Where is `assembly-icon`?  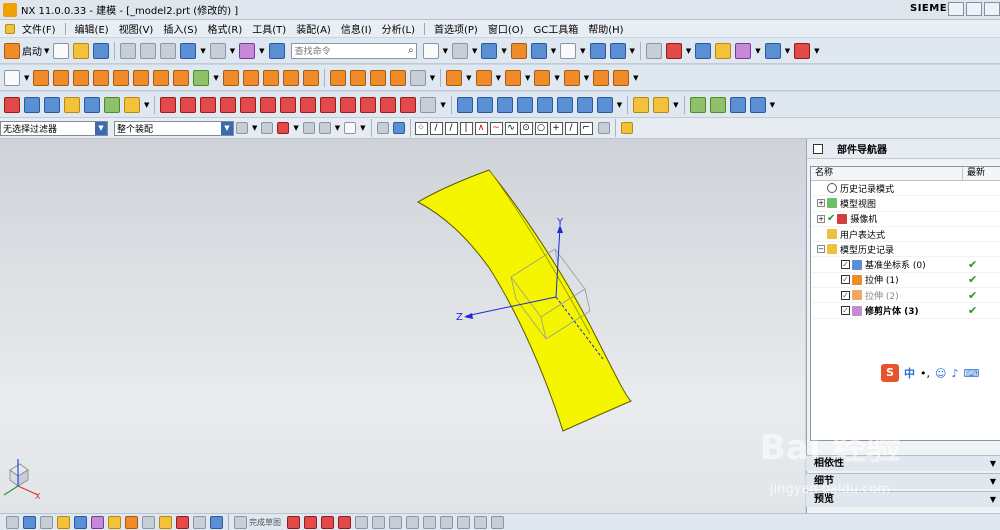
assembly-icon is located at coordinates (641, 104).